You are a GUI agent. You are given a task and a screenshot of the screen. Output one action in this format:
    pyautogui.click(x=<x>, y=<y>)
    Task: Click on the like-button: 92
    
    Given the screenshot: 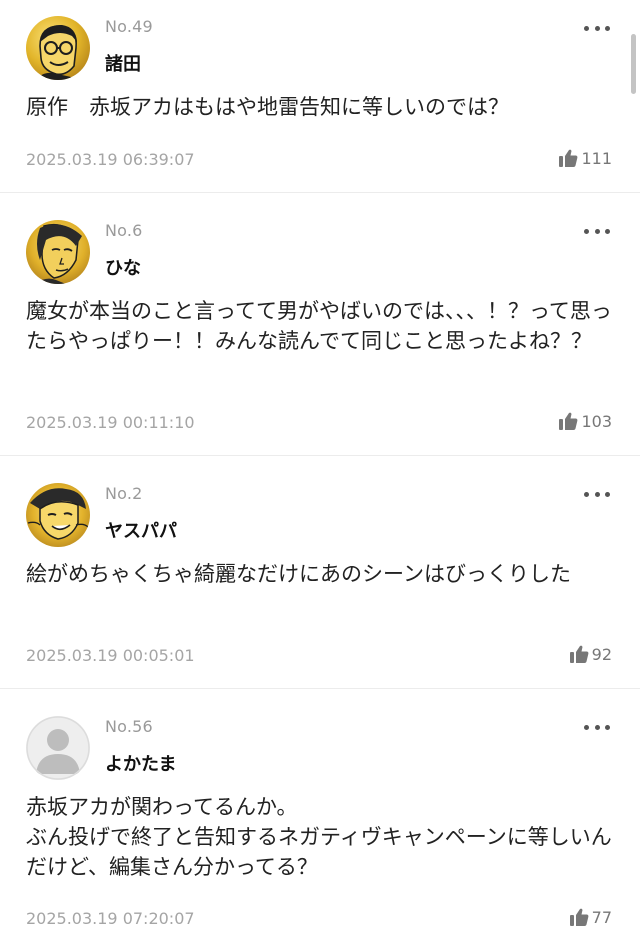 What is the action you would take?
    pyautogui.click(x=590, y=654)
    